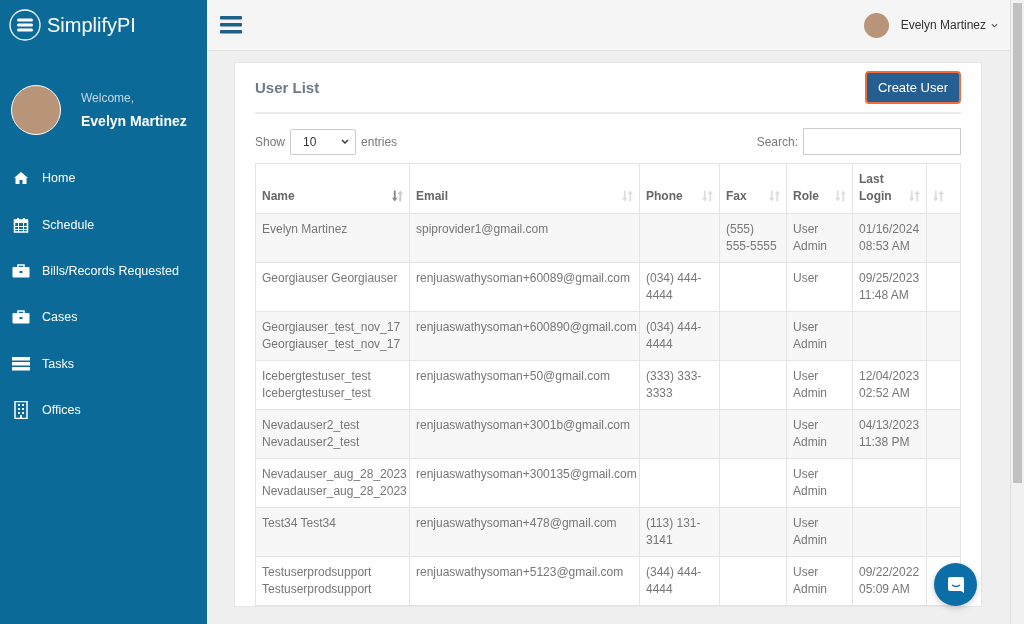 The image size is (1024, 624). What do you see at coordinates (526, 474) in the screenshot?
I see `table-cell: renjuaswathysoman+300135@gmail.com` at bounding box center [526, 474].